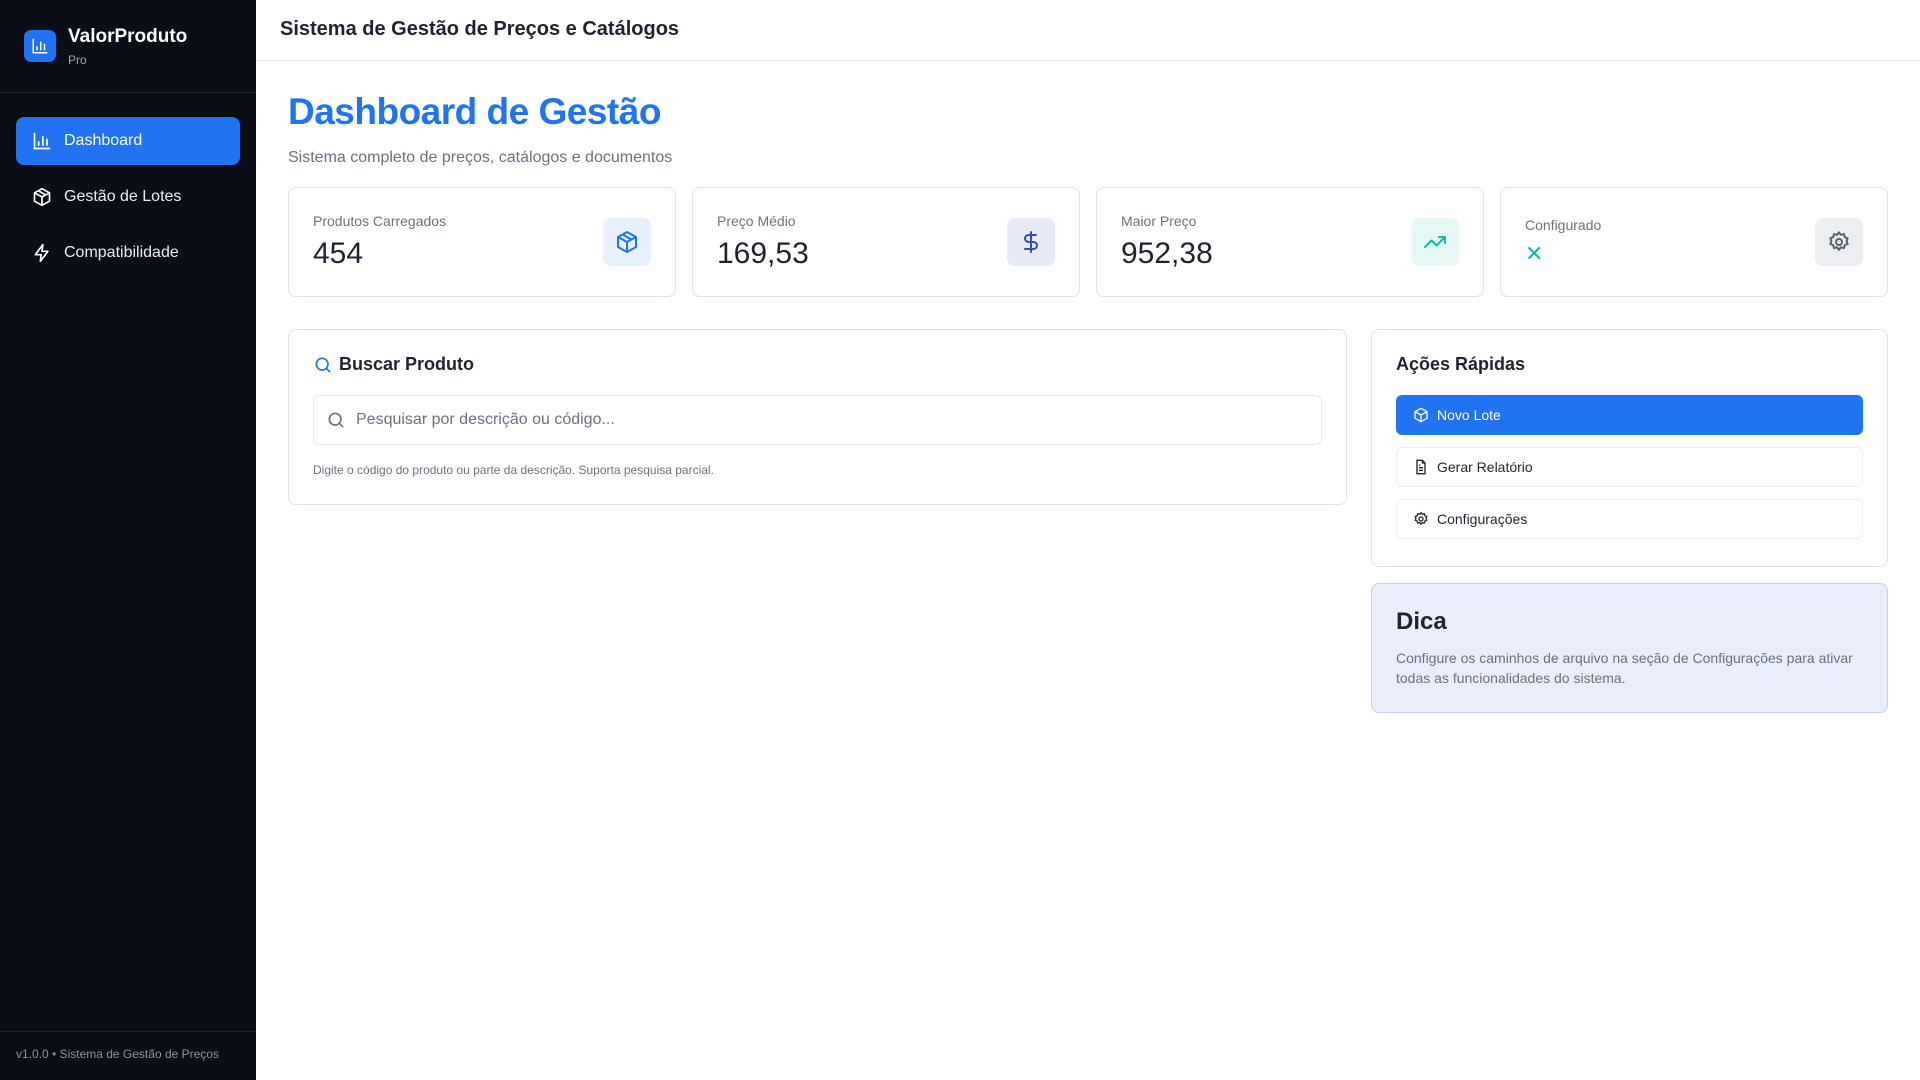  I want to click on stat-label: Maior Preço, so click(1159, 221).